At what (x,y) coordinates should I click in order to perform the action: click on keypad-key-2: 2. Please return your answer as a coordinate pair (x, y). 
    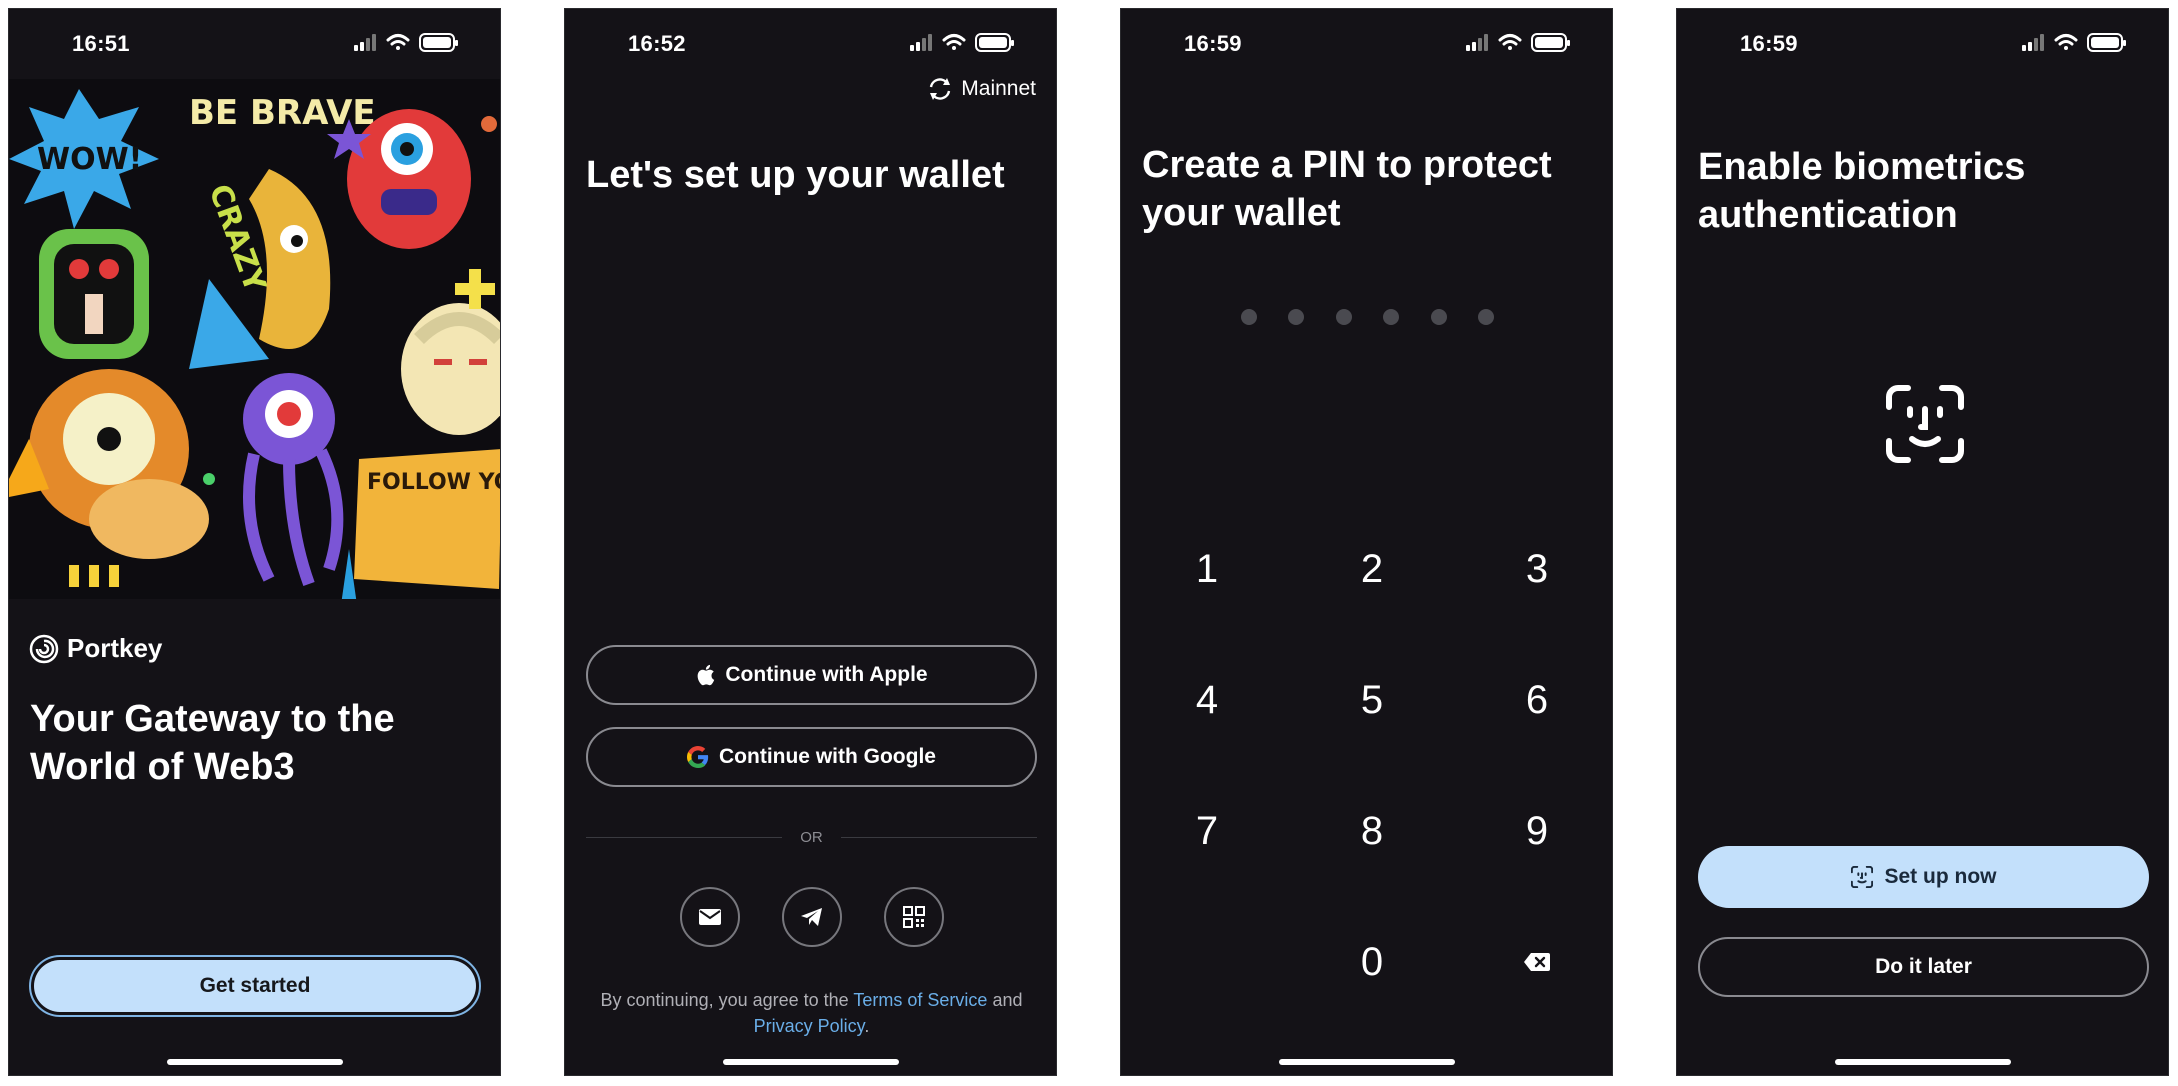
    Looking at the image, I should click on (1372, 569).